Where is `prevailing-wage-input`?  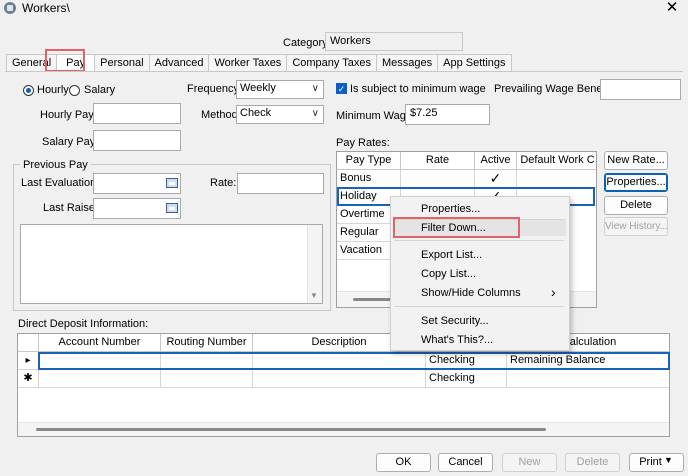
prevailing-wage-input is located at coordinates (640, 89).